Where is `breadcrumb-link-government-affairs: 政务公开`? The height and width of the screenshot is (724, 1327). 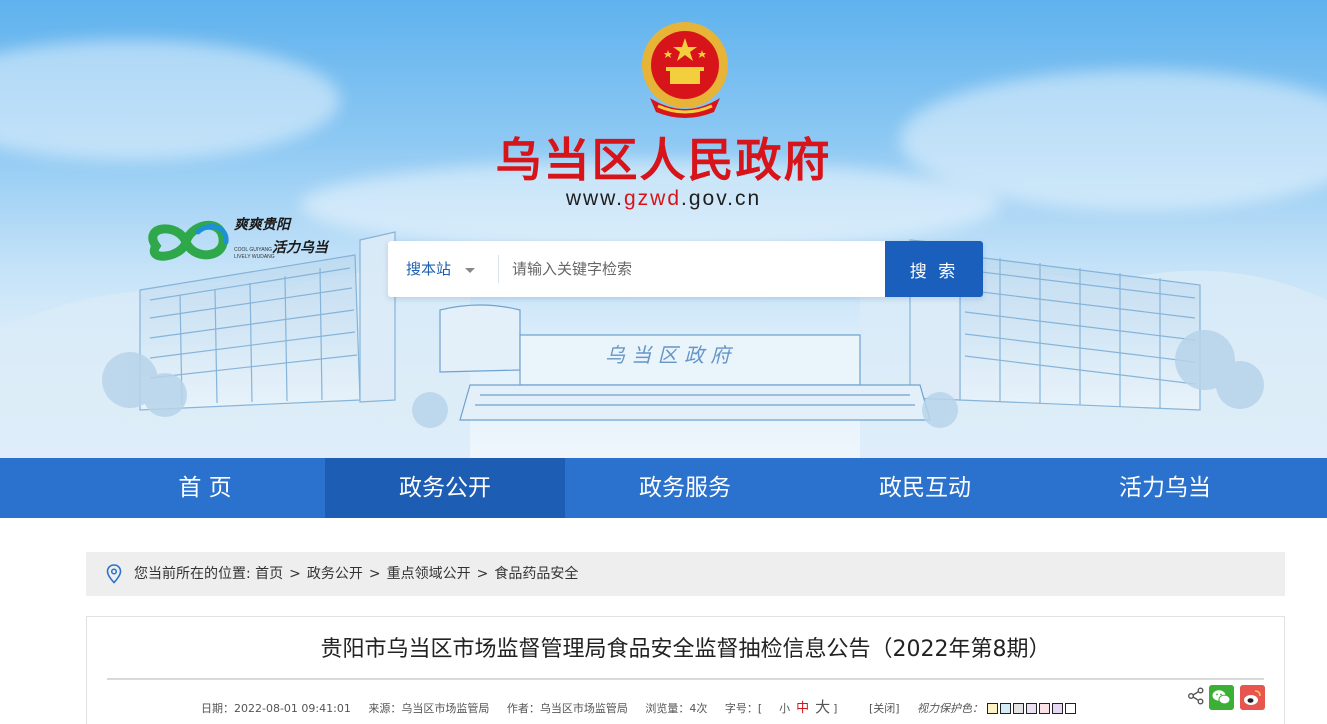
breadcrumb-link-government-affairs: 政务公开 is located at coordinates (335, 574).